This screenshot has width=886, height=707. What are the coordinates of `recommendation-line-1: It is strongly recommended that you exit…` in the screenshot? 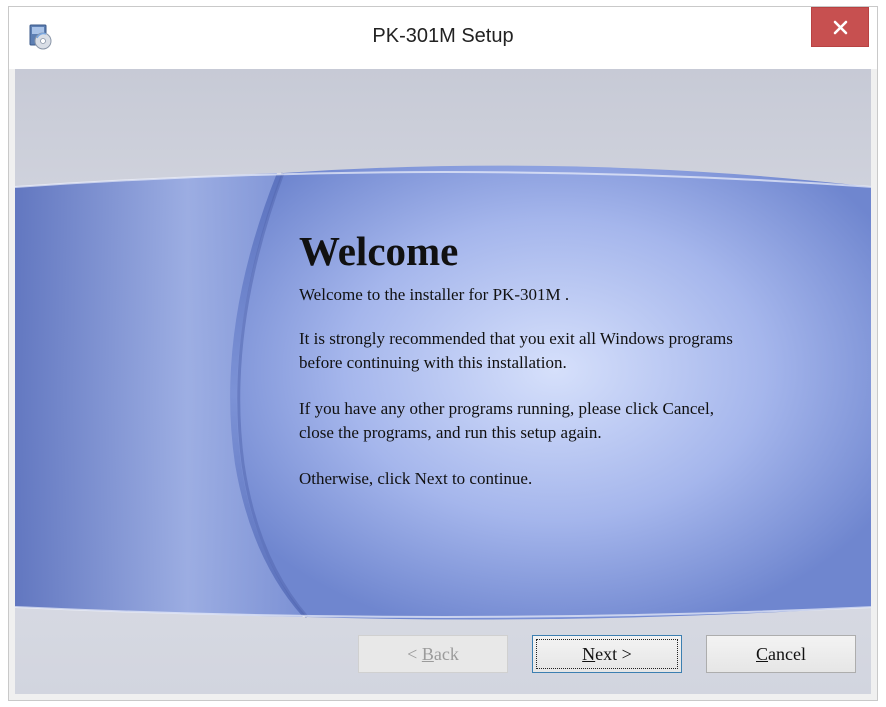 It's located at (516, 338).